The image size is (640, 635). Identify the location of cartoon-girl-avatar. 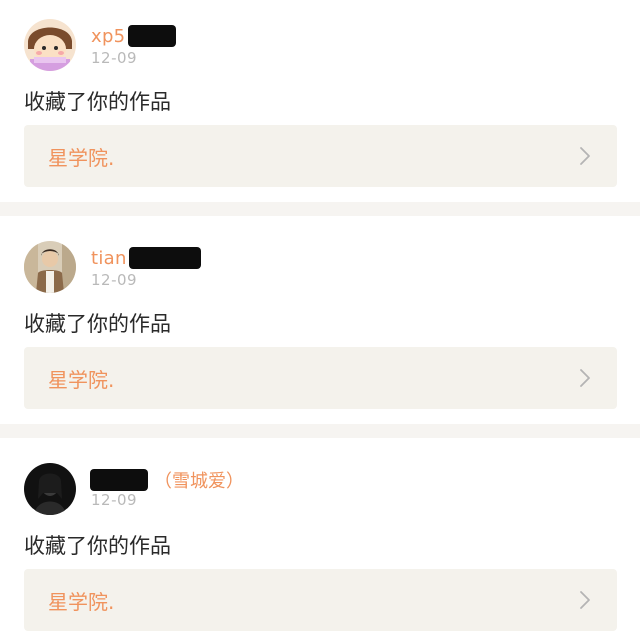
(50, 45).